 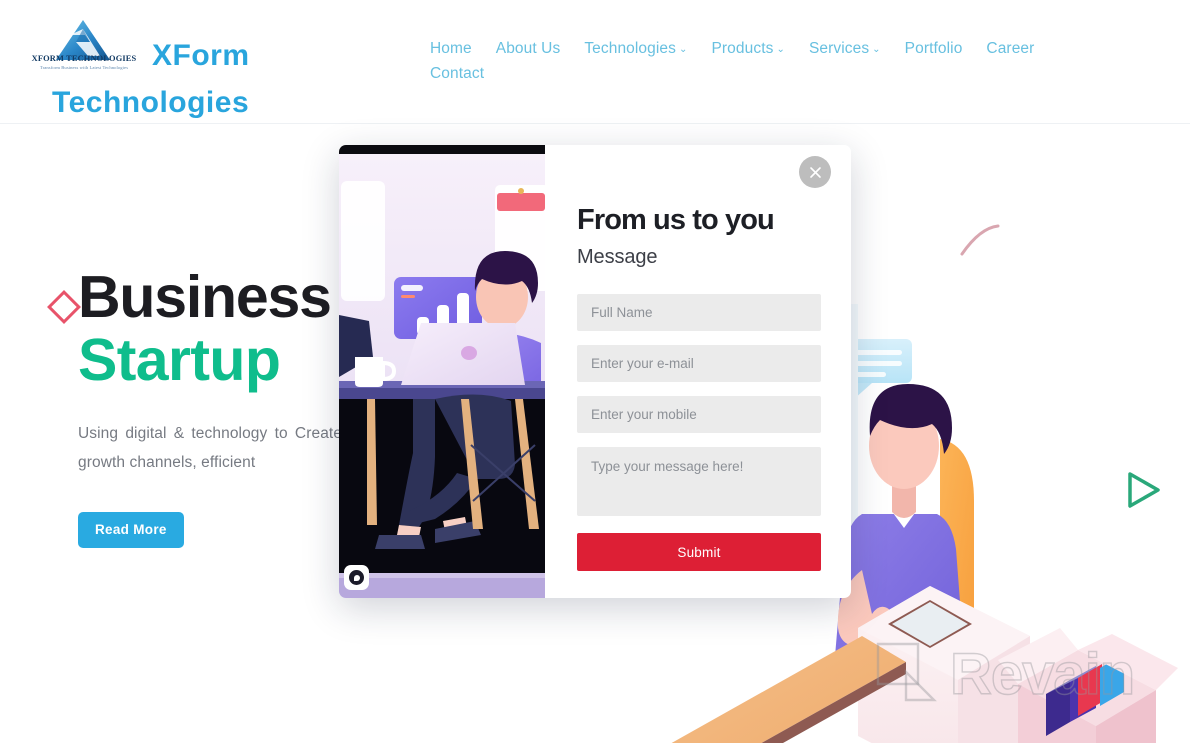 I want to click on nav-label: Technologies, so click(x=630, y=48).